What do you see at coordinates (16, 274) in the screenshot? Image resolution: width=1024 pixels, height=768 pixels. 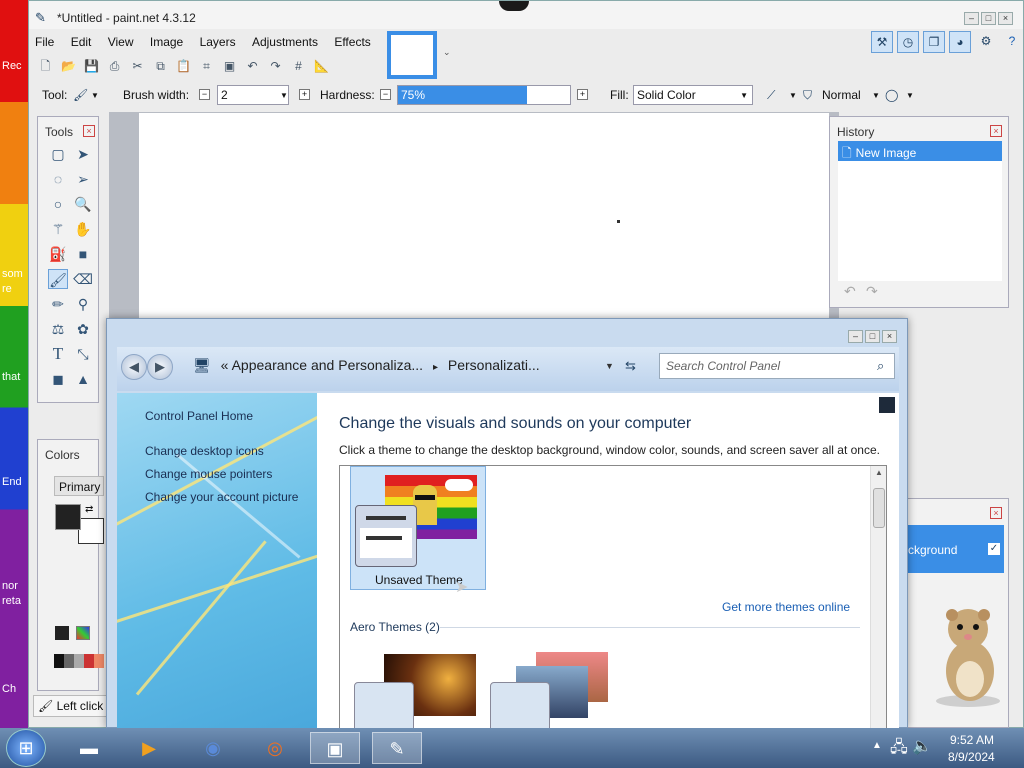 I see `desktop-icon-label: som` at bounding box center [16, 274].